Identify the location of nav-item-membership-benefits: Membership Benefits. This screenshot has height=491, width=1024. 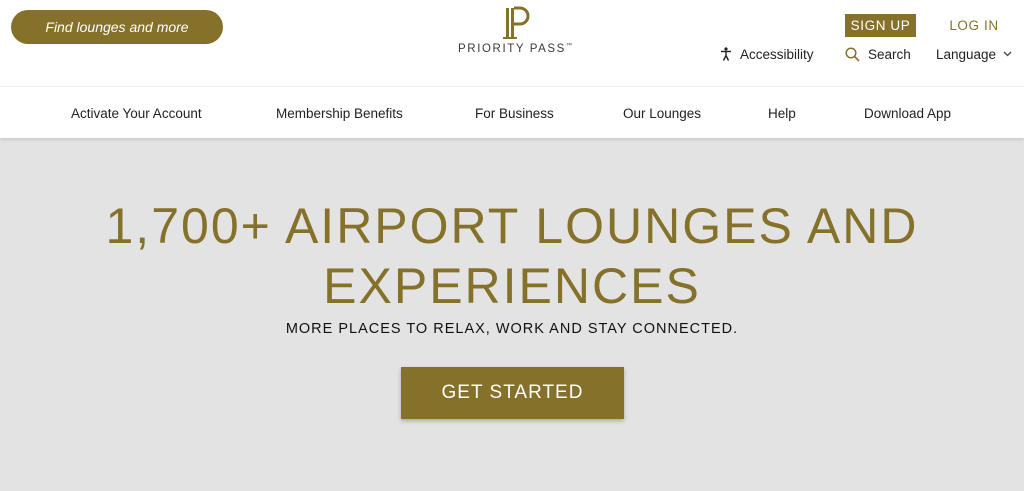
(339, 113).